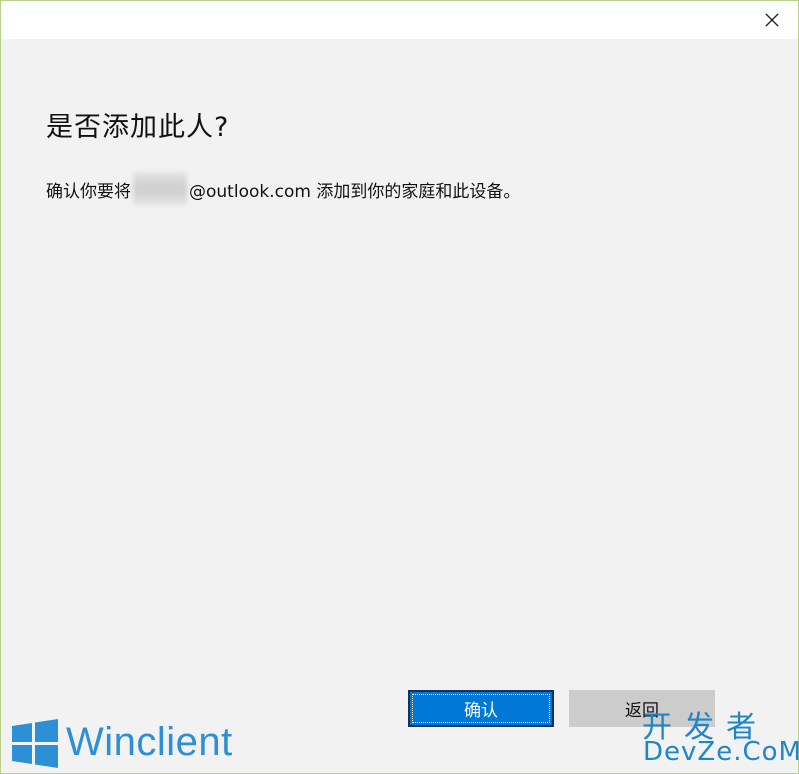 The width and height of the screenshot is (799, 774). I want to click on focus-ring, so click(481, 708).